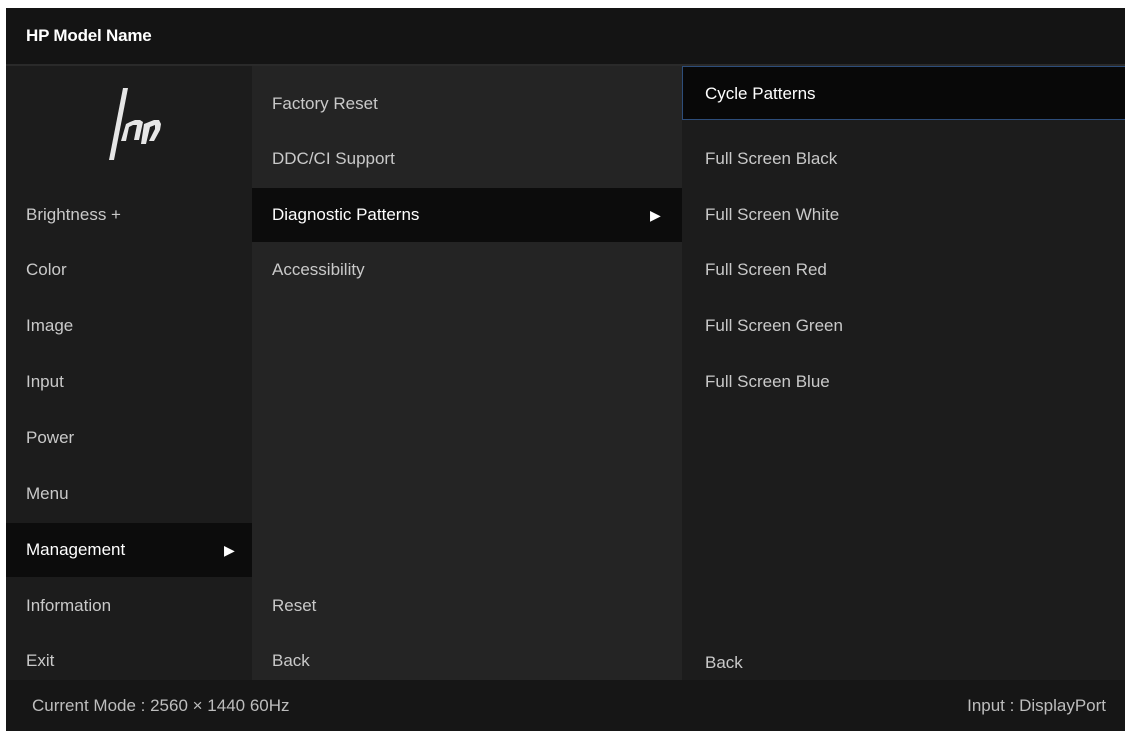 The height and width of the screenshot is (731, 1125). Describe the element at coordinates (45, 381) in the screenshot. I see `main-menu-item-label: Input` at that location.